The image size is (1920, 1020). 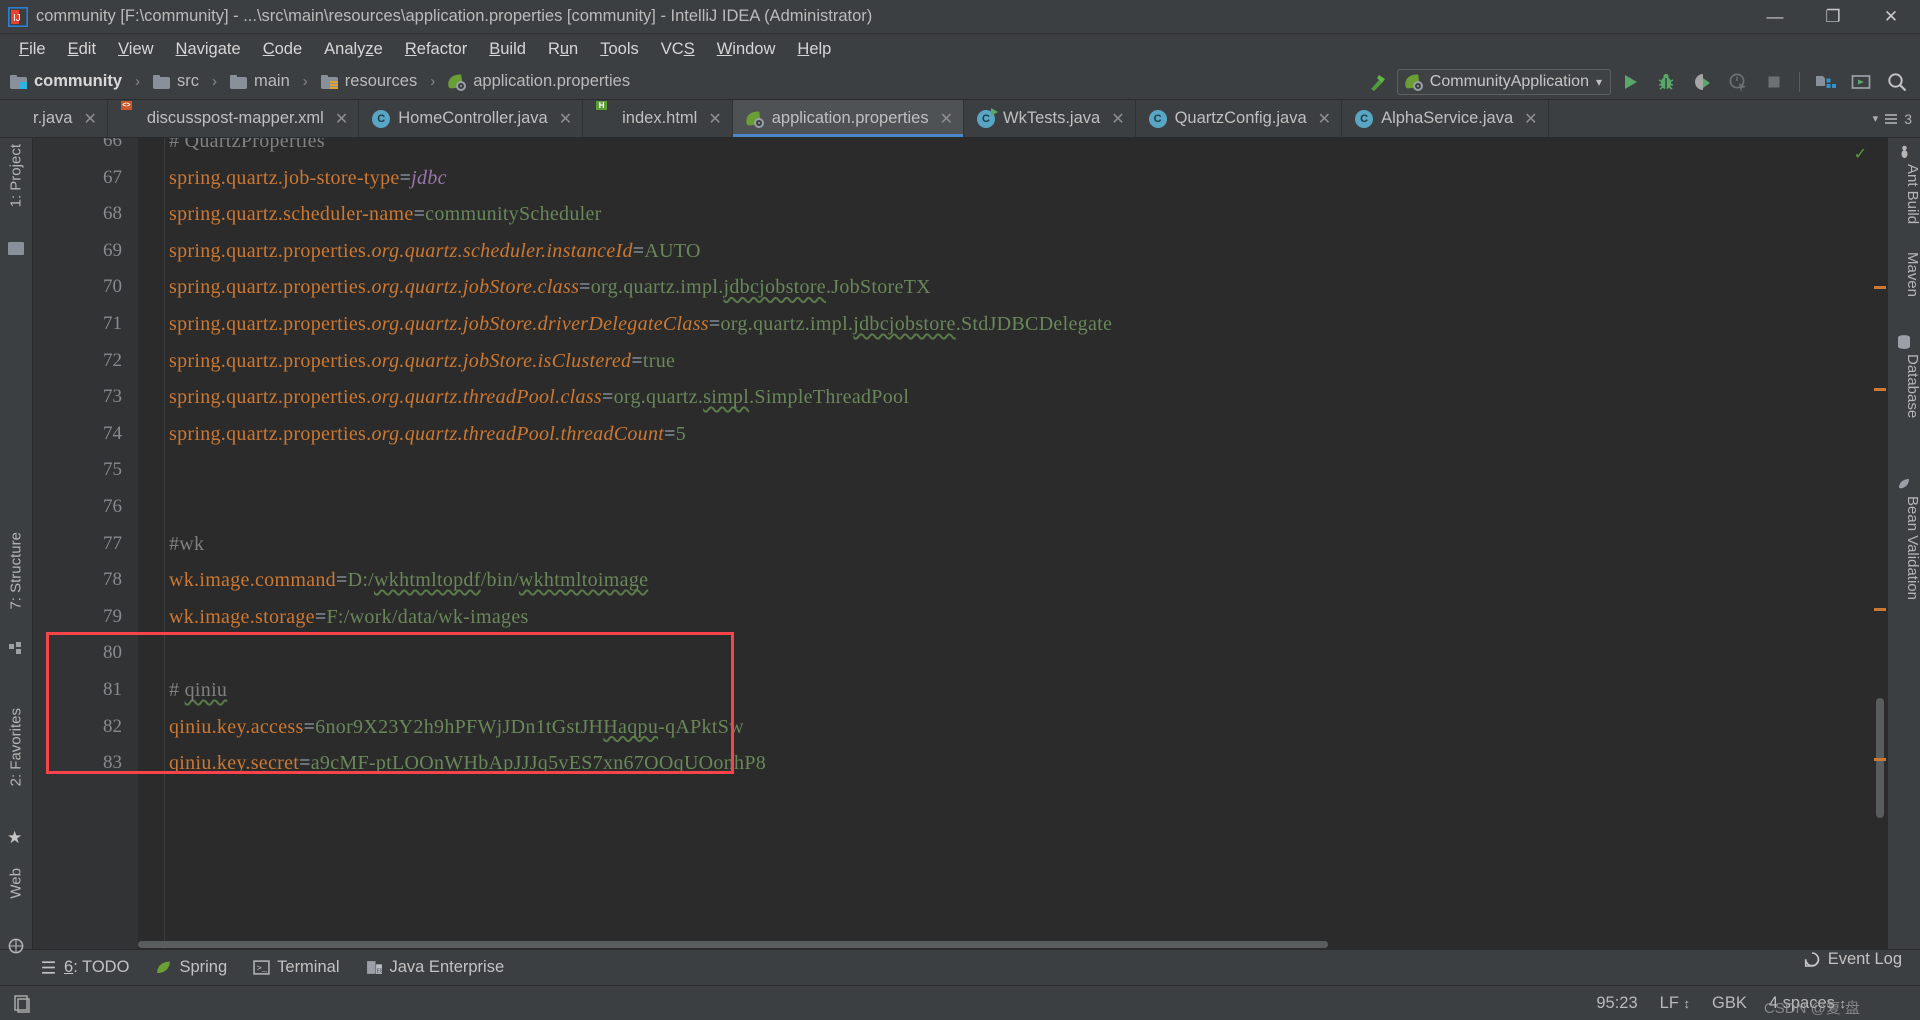 What do you see at coordinates (1904, 342) in the screenshot?
I see `database-icon` at bounding box center [1904, 342].